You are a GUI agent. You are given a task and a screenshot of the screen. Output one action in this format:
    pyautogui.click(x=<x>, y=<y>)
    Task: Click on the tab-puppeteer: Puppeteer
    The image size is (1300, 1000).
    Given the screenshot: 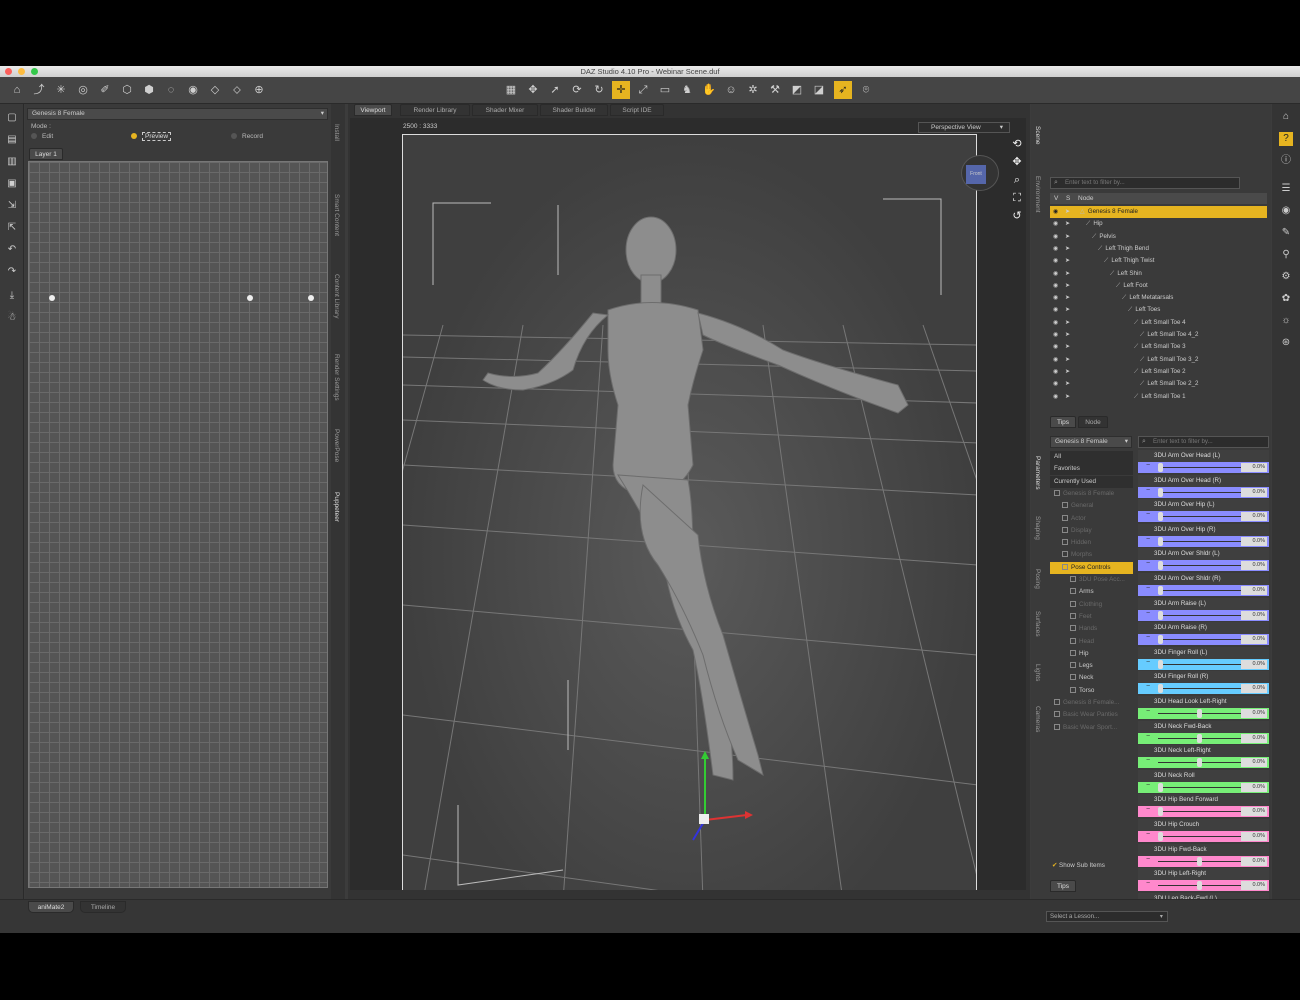 What is the action you would take?
    pyautogui.click(x=336, y=507)
    